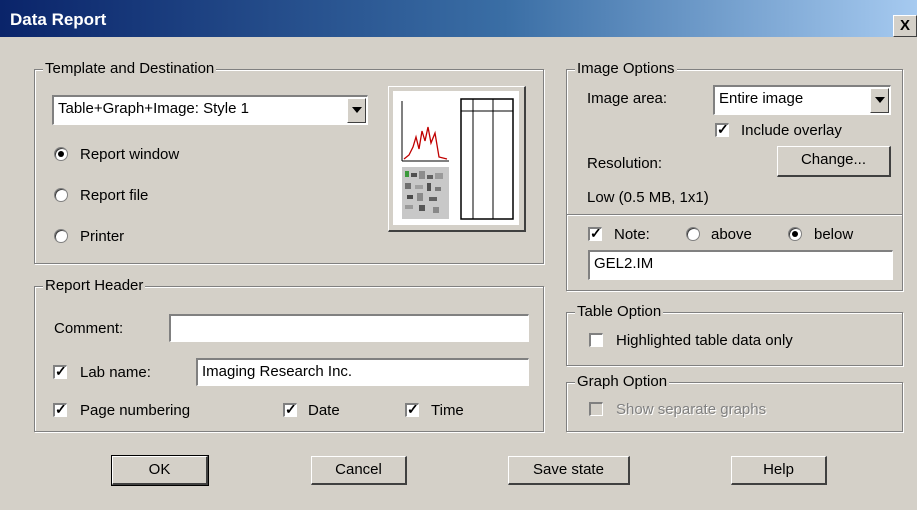 The height and width of the screenshot is (510, 917). Describe the element at coordinates (458, 18) in the screenshot. I see `title-bar: Data Report X` at that location.